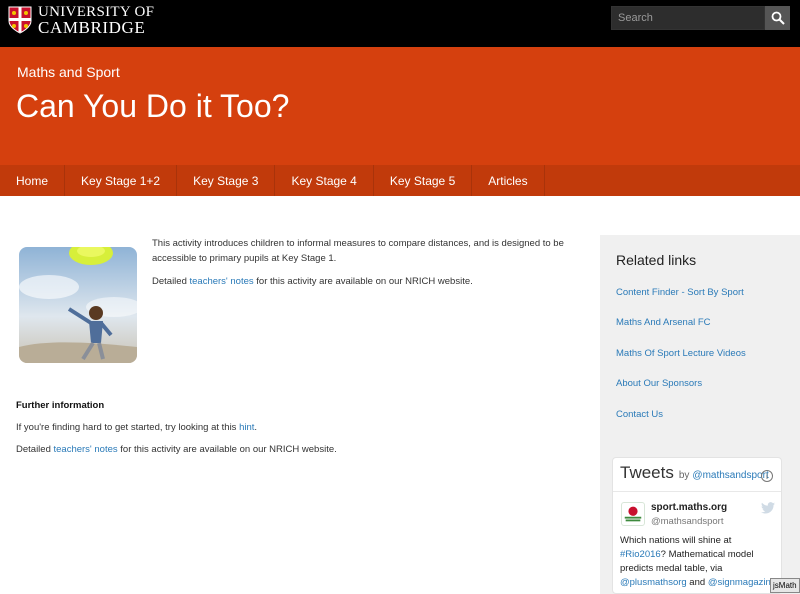 The image size is (800, 594). What do you see at coordinates (226, 180) in the screenshot?
I see `nav-item-key-stage-3: Key Stage 3` at bounding box center [226, 180].